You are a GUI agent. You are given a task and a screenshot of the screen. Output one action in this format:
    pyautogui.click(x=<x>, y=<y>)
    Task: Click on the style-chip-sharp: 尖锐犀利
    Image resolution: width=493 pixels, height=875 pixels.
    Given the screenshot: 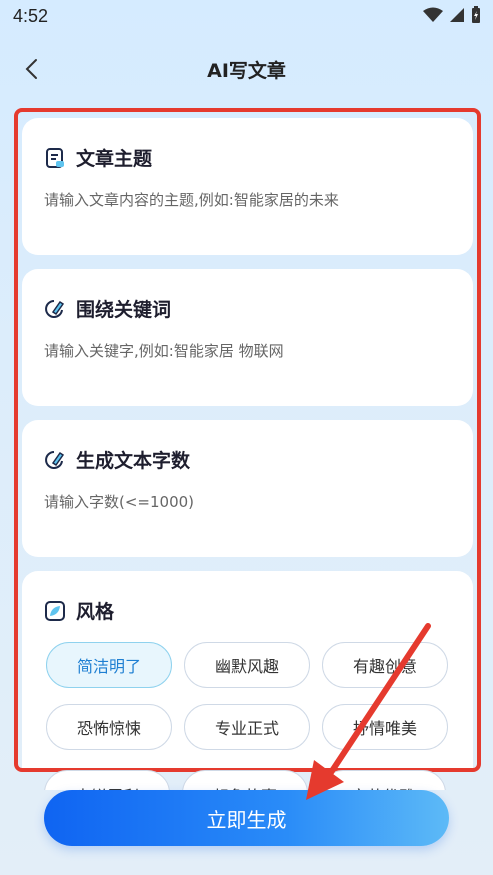 What is the action you would take?
    pyautogui.click(x=107, y=780)
    